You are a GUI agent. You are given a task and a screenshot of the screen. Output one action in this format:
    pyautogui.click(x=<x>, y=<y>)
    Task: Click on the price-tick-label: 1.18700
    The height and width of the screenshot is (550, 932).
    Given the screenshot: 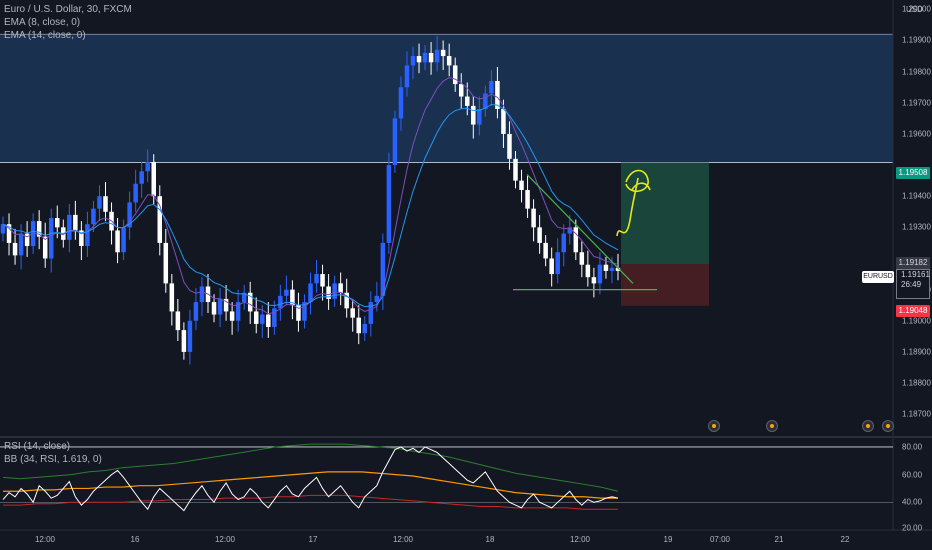 What is the action you would take?
    pyautogui.click(x=916, y=414)
    